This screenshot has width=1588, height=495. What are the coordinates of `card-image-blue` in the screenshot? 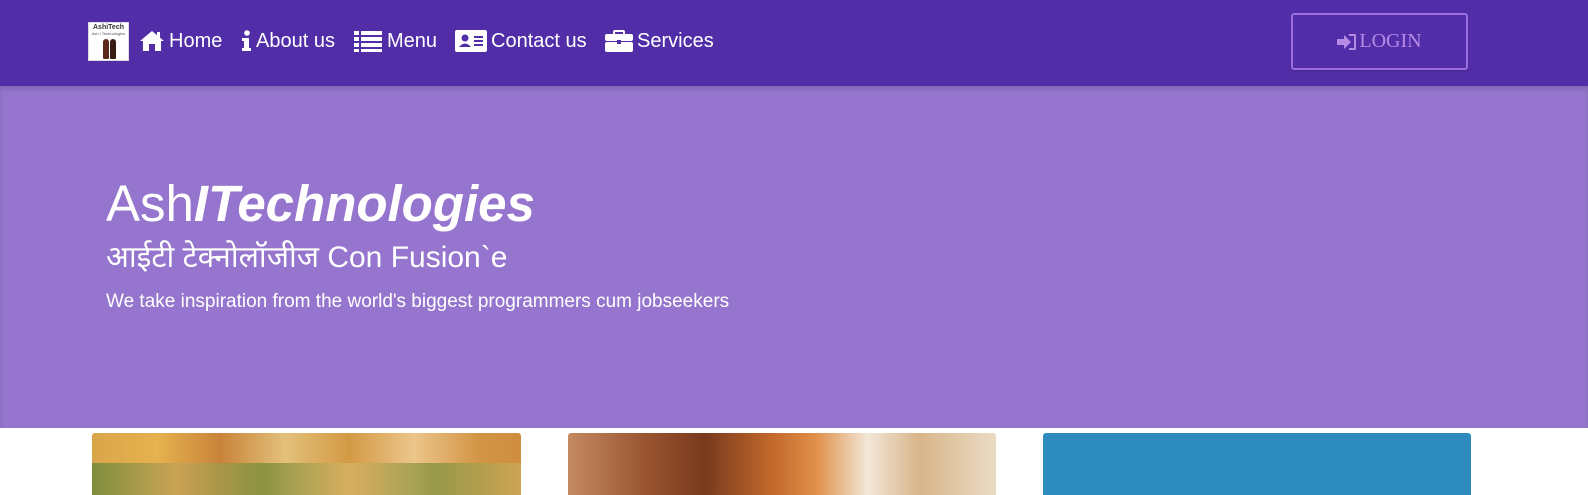 It's located at (1257, 464).